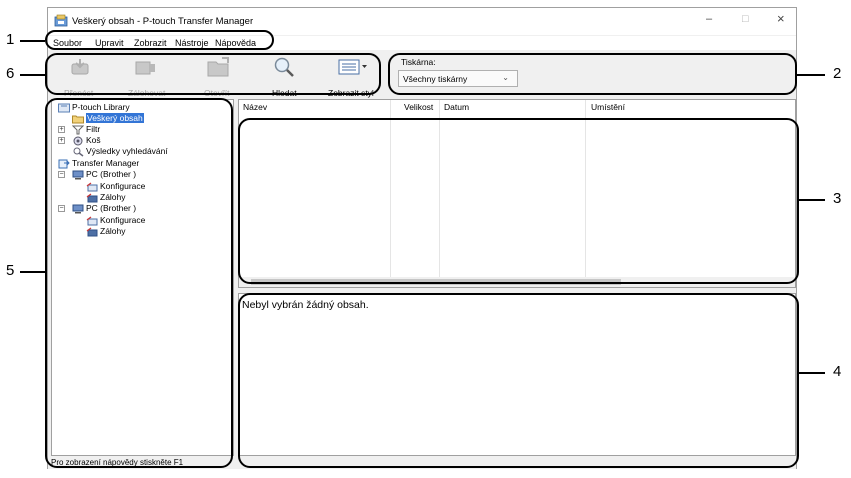  What do you see at coordinates (10, 39) in the screenshot?
I see `callout-1: 1` at bounding box center [10, 39].